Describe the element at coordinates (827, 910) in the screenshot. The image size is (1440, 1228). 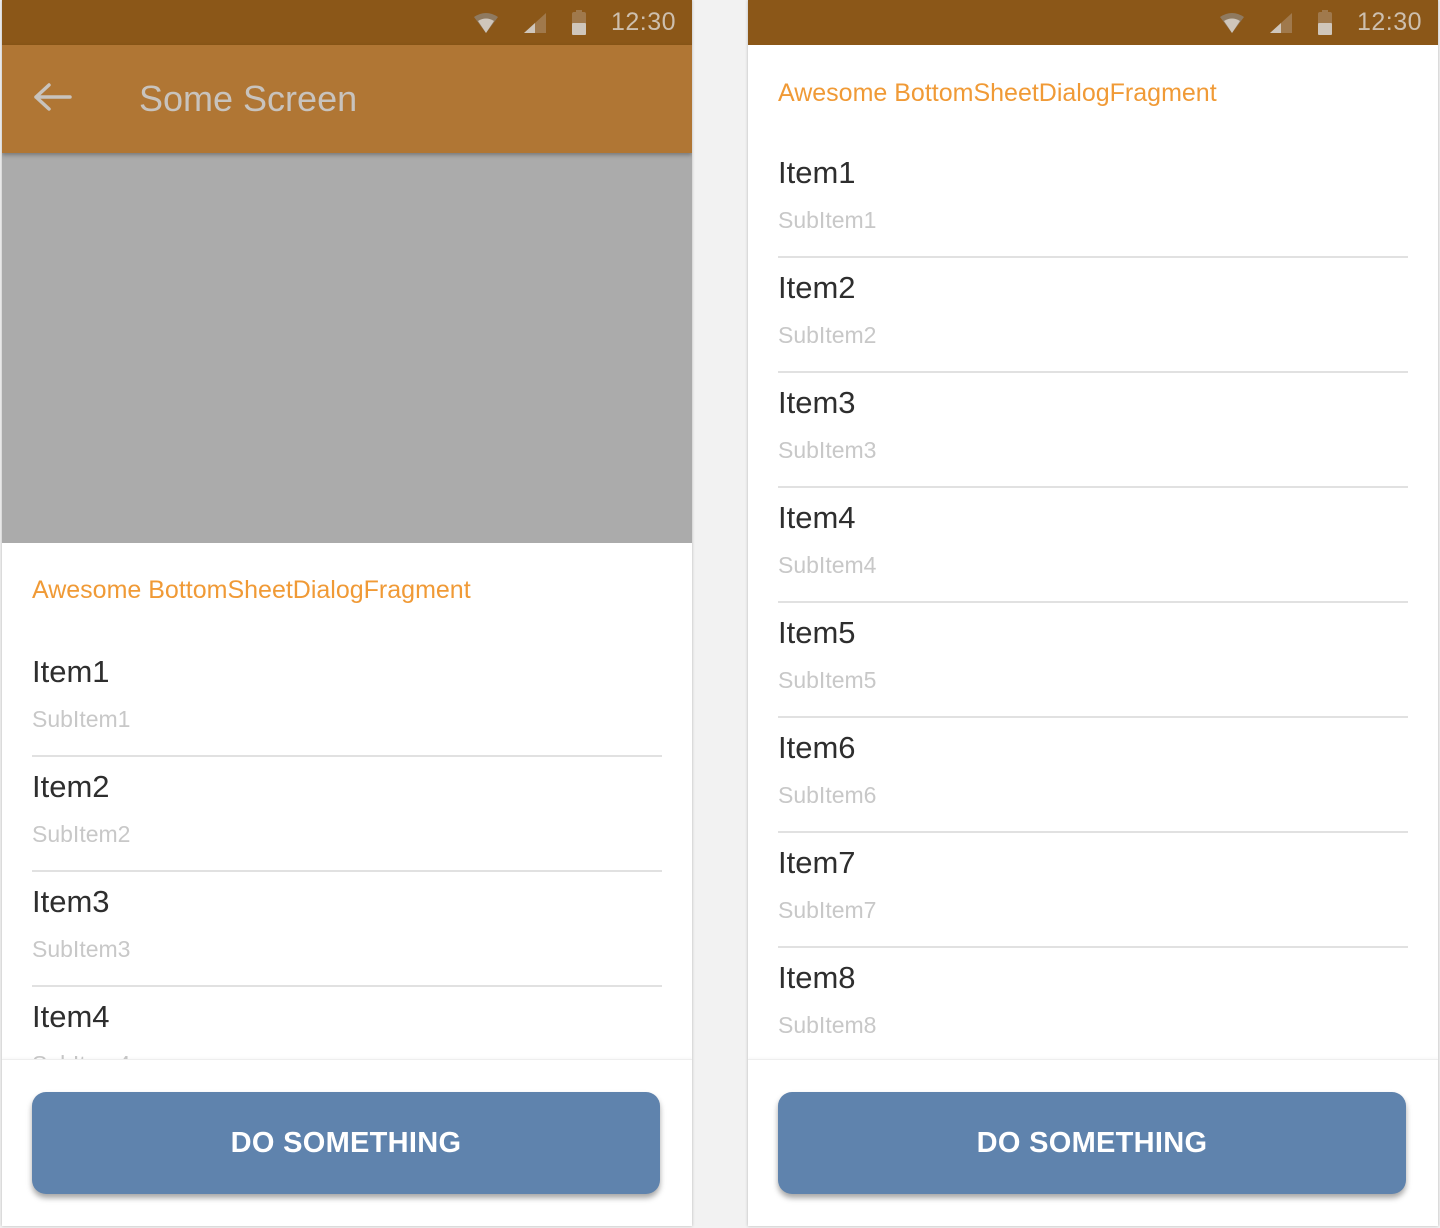
I see `item-subtitle: SubItem7` at that location.